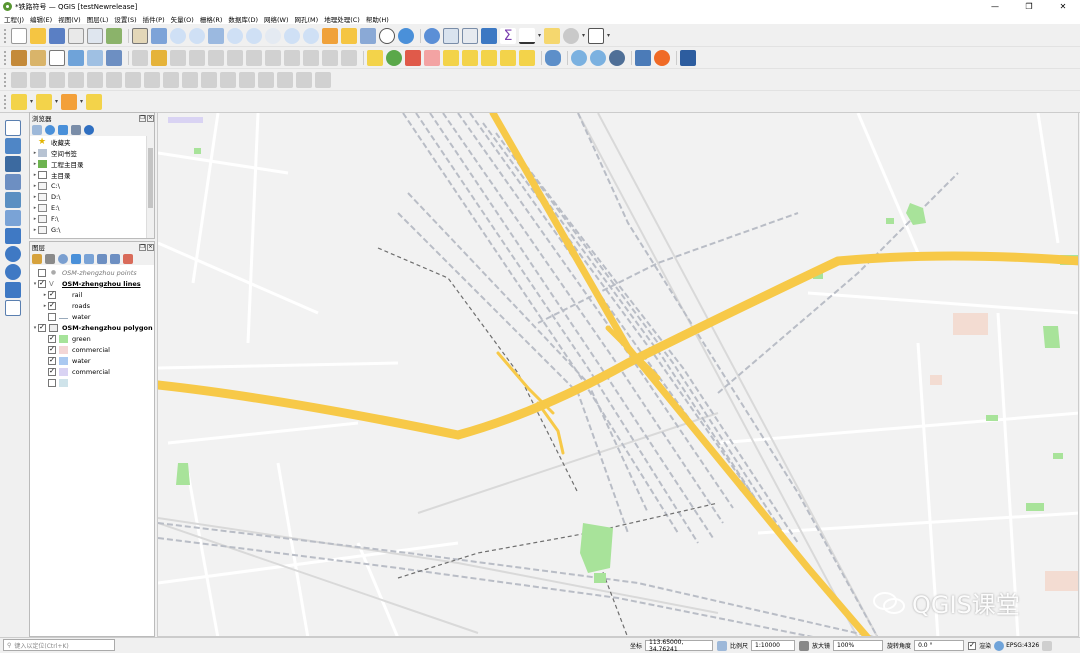  What do you see at coordinates (38, 57) in the screenshot?
I see `new-geopackage-icon` at bounding box center [38, 57].